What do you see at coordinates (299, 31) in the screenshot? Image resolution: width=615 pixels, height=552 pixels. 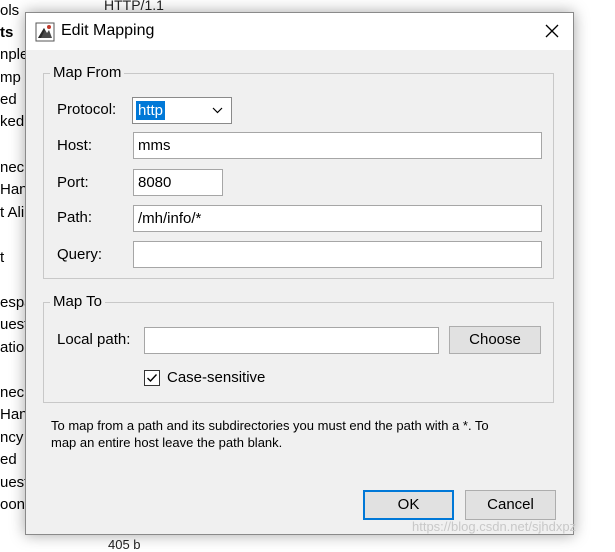 I see `dialog-titlebar: Edit Mapping` at bounding box center [299, 31].